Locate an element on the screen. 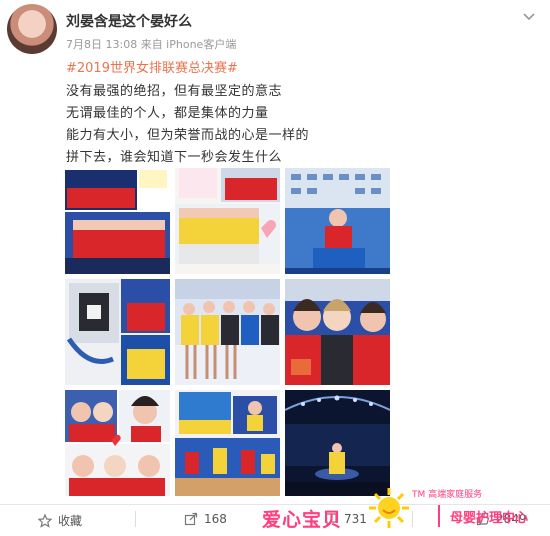 This screenshot has height=536, width=550. share-icon is located at coordinates (191, 519).